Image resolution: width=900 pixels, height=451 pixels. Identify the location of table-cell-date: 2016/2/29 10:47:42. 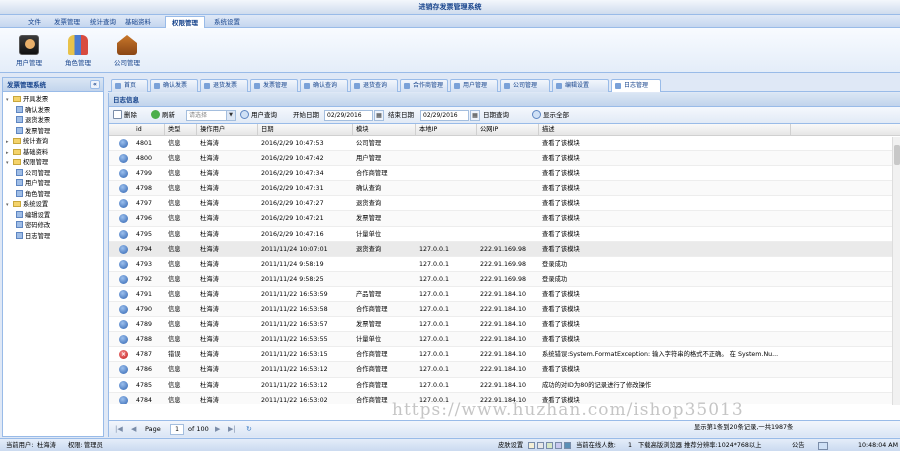
(292, 159).